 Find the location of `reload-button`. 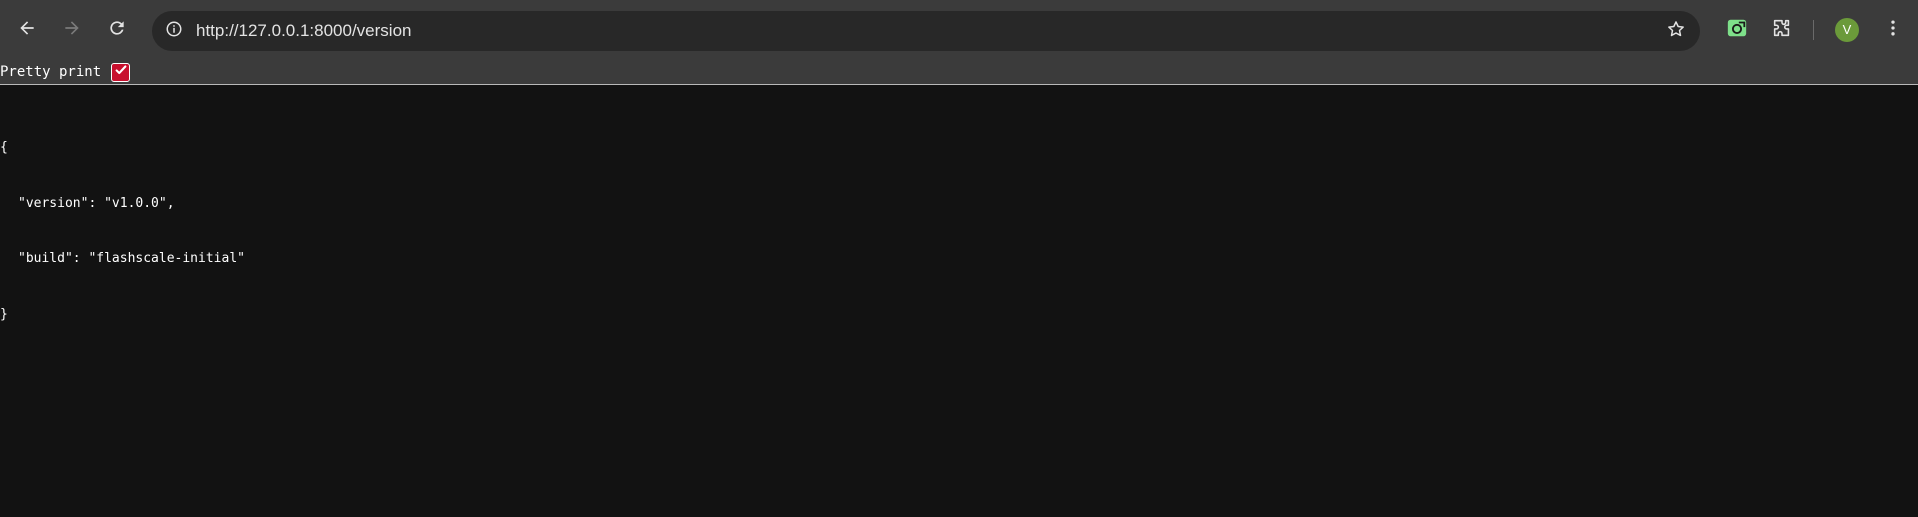

reload-button is located at coordinates (117, 30).